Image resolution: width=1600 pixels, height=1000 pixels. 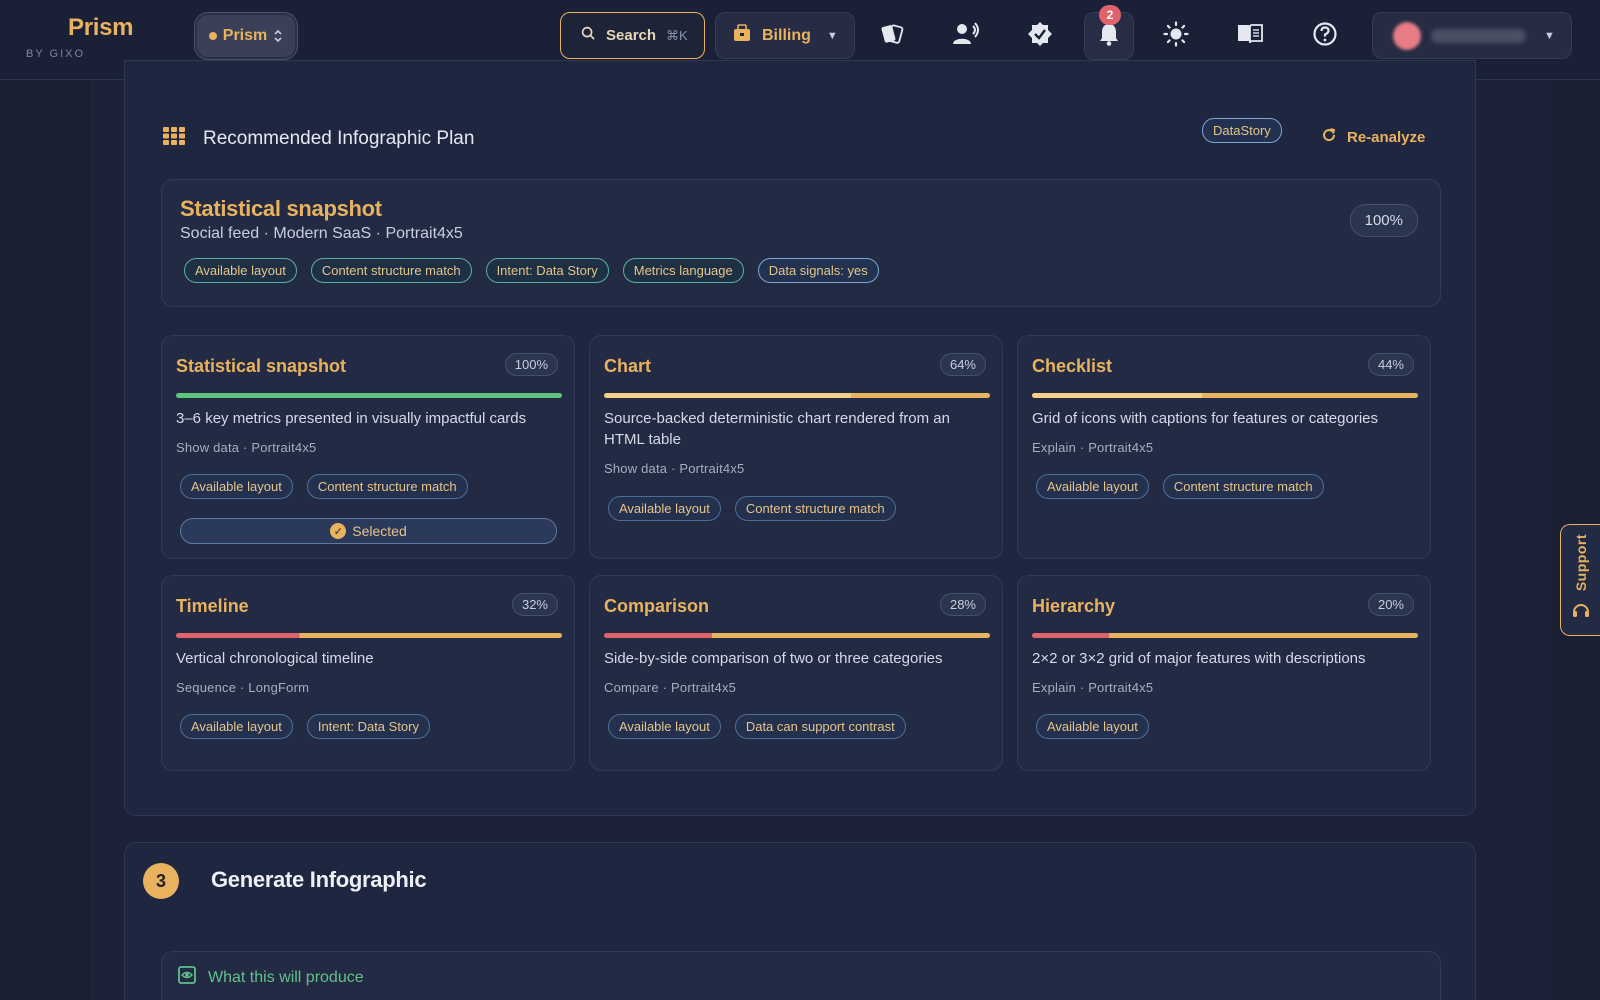 I want to click on check-circle-icon: ✓, so click(x=338, y=531).